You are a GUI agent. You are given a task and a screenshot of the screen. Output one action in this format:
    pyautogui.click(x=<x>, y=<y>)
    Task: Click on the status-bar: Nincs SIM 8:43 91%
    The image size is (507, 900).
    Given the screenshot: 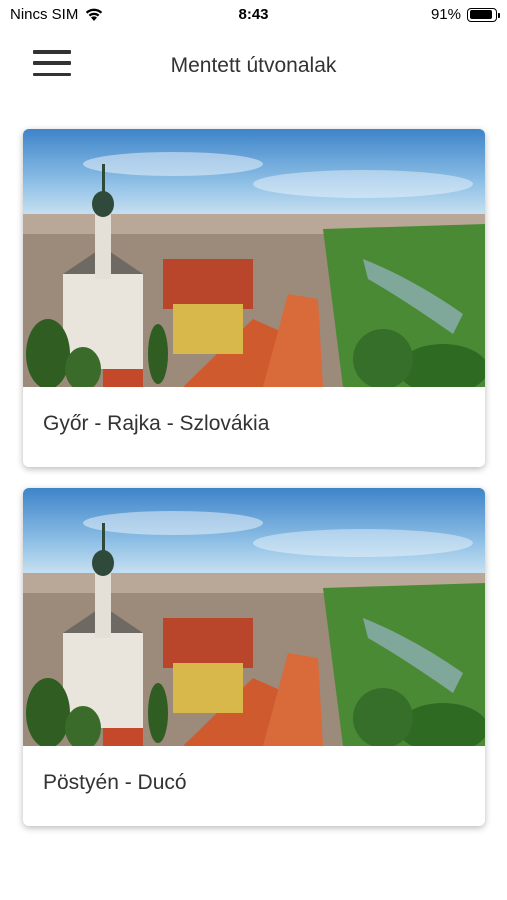 What is the action you would take?
    pyautogui.click(x=253, y=15)
    